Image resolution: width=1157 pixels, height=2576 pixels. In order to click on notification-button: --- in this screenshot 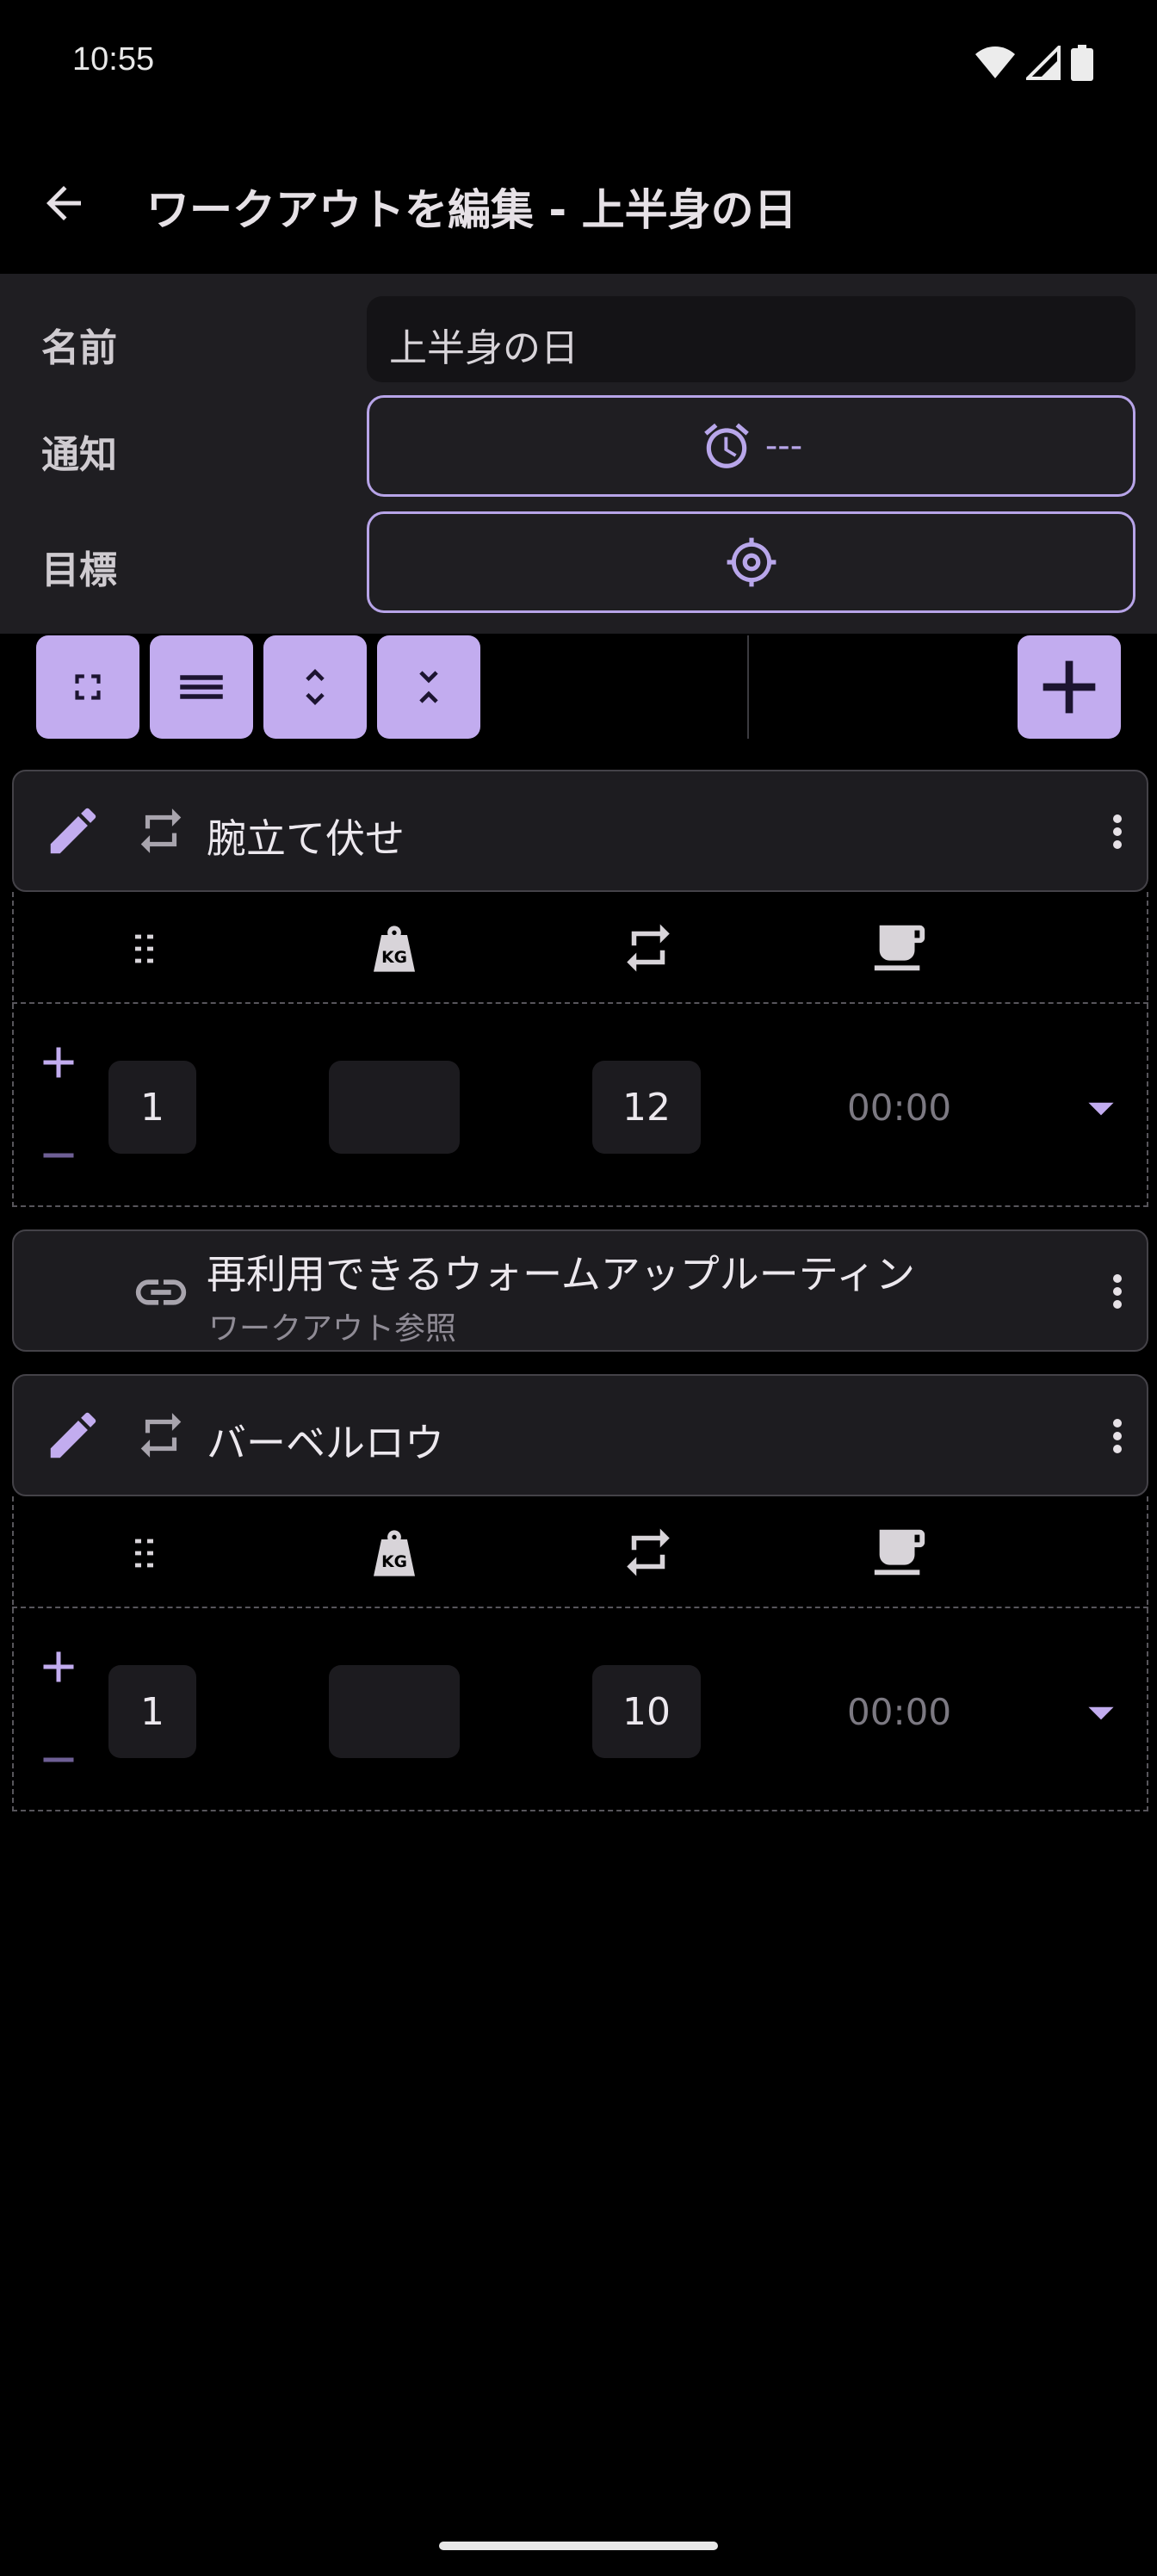, I will do `click(751, 446)`.